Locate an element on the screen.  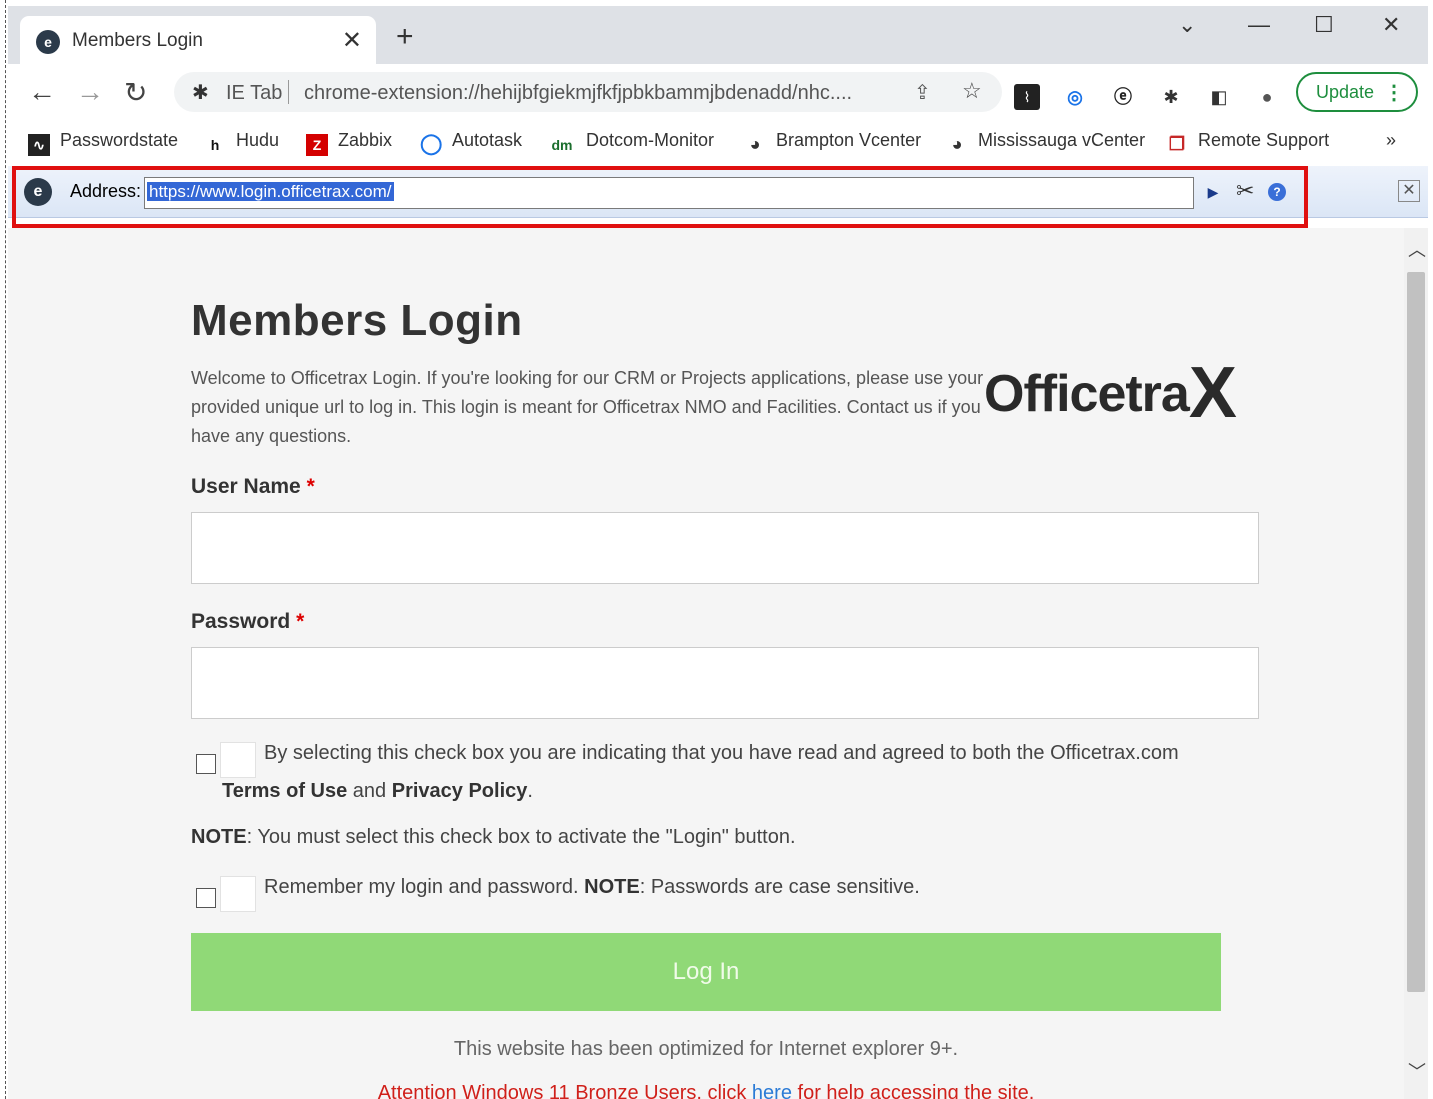
tab-close-icon: ✕ is located at coordinates (352, 40).